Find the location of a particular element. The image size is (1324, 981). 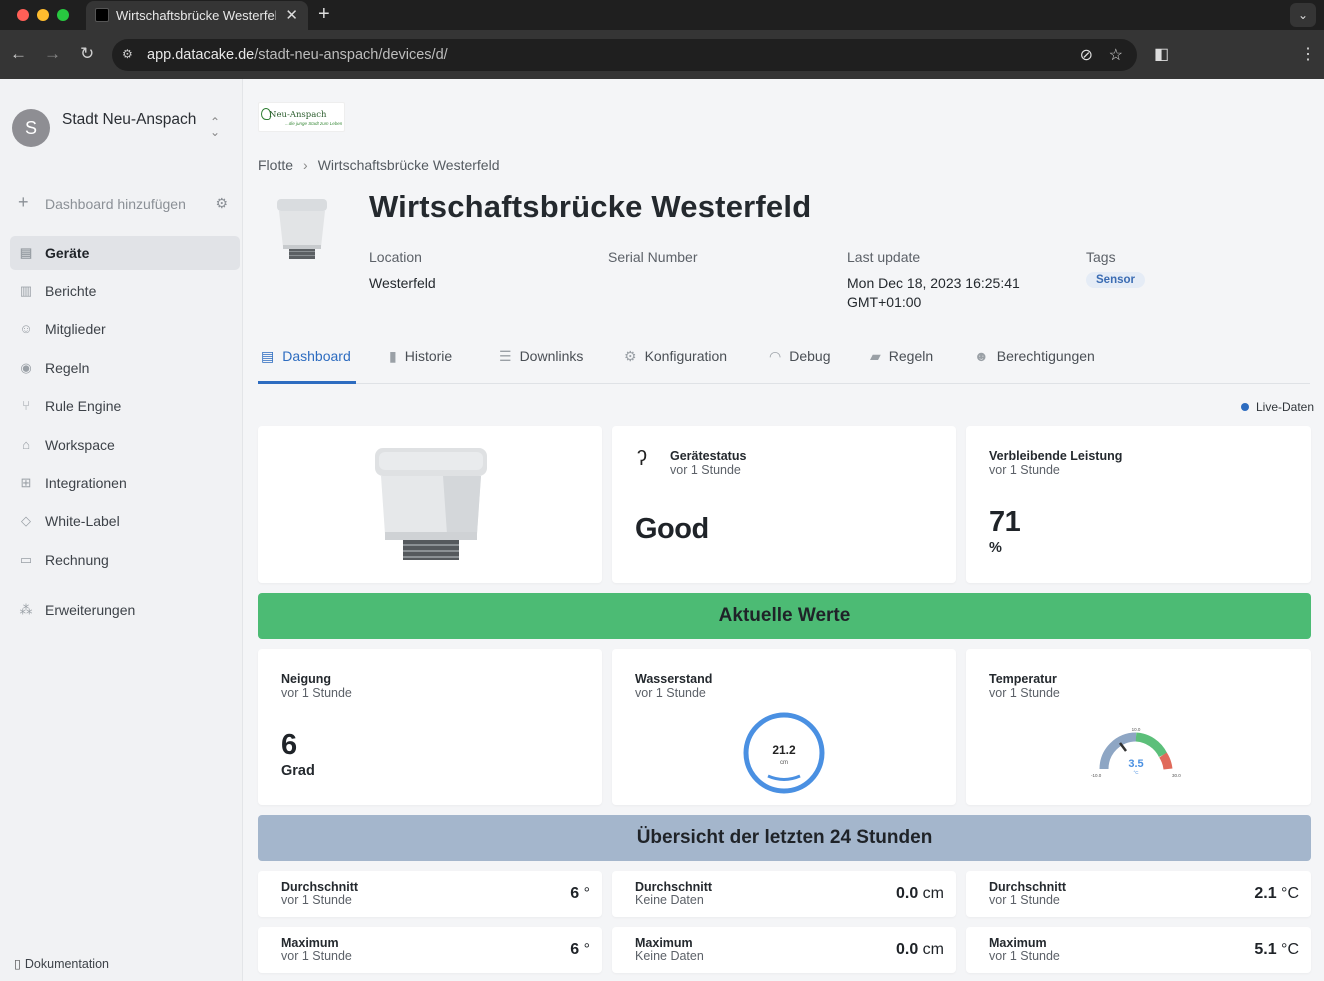

sliders-icon: ☰ is located at coordinates (505, 356).